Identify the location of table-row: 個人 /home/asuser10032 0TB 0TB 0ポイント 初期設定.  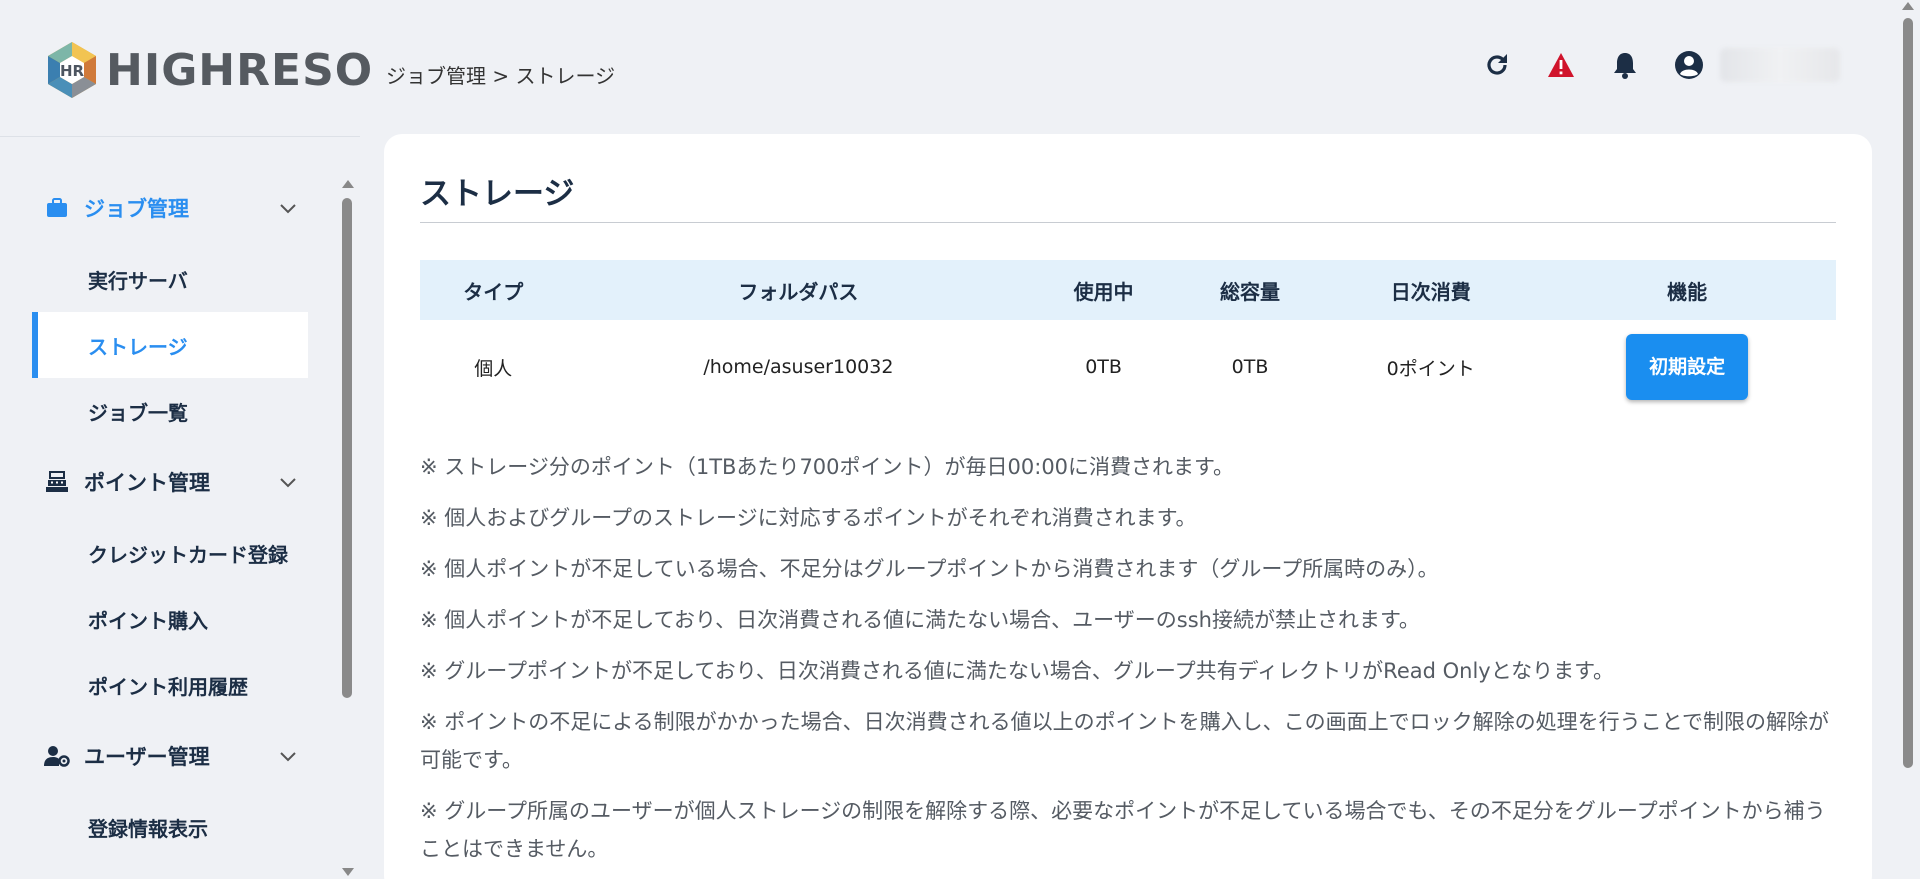
(1128, 367).